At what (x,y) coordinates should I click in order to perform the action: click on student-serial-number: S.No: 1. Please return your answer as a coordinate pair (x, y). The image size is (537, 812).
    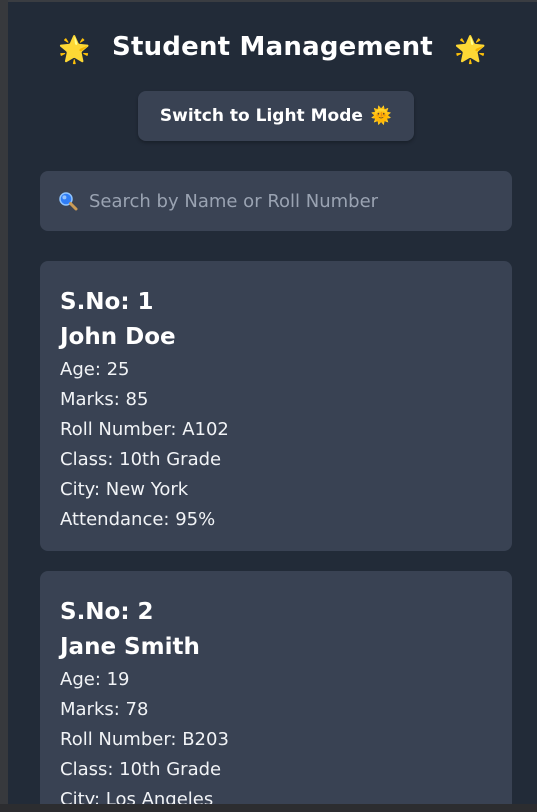
    Looking at the image, I should click on (107, 302).